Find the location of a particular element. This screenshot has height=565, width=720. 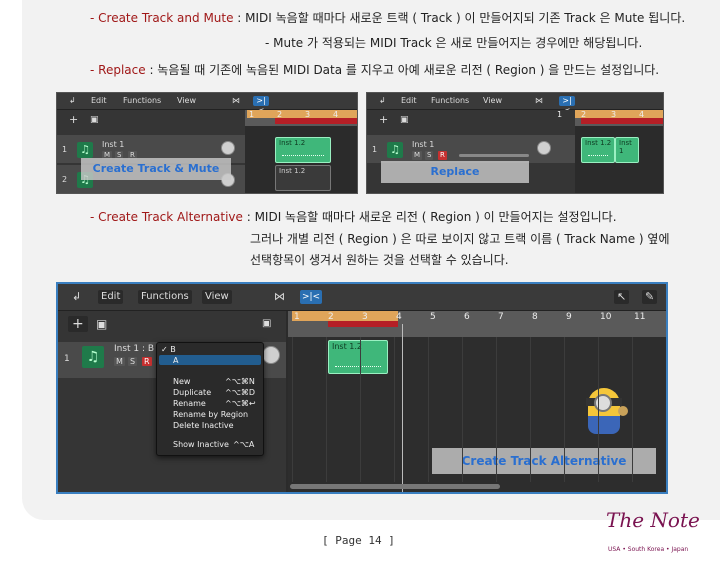

line-alternative-note2: 선택항목이 생겨서 원하는 것을 선택할 수 있습니다. is located at coordinates (379, 259).